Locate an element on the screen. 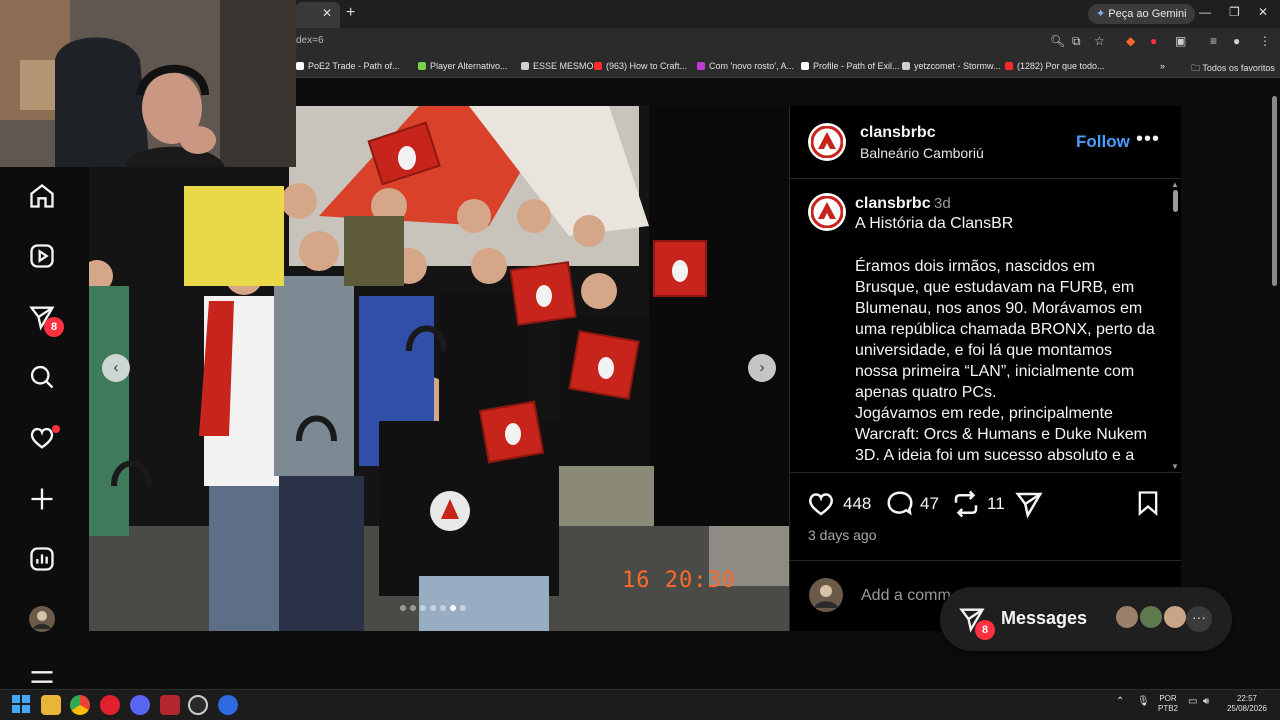 The image size is (1280, 720). zoom-icon: 🔍︎ is located at coordinates (1057, 41).